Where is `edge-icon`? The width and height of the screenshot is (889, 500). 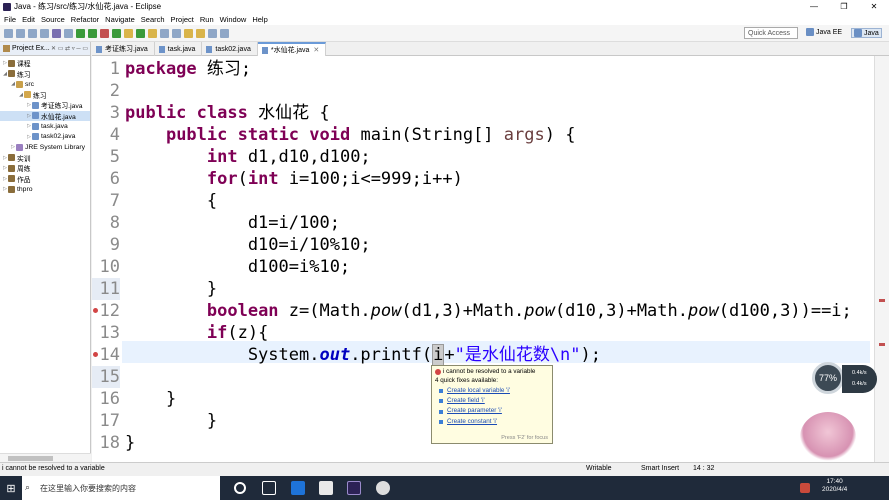
edge-icon is located at coordinates (298, 488).